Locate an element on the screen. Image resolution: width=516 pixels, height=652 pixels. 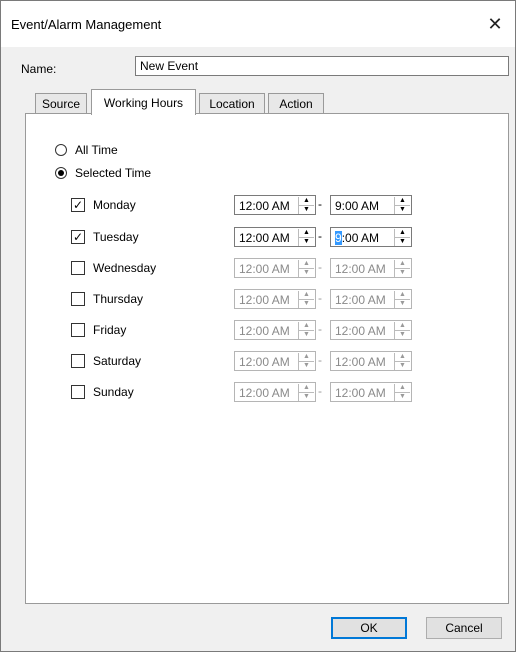
close-icon: ✕ is located at coordinates (495, 23).